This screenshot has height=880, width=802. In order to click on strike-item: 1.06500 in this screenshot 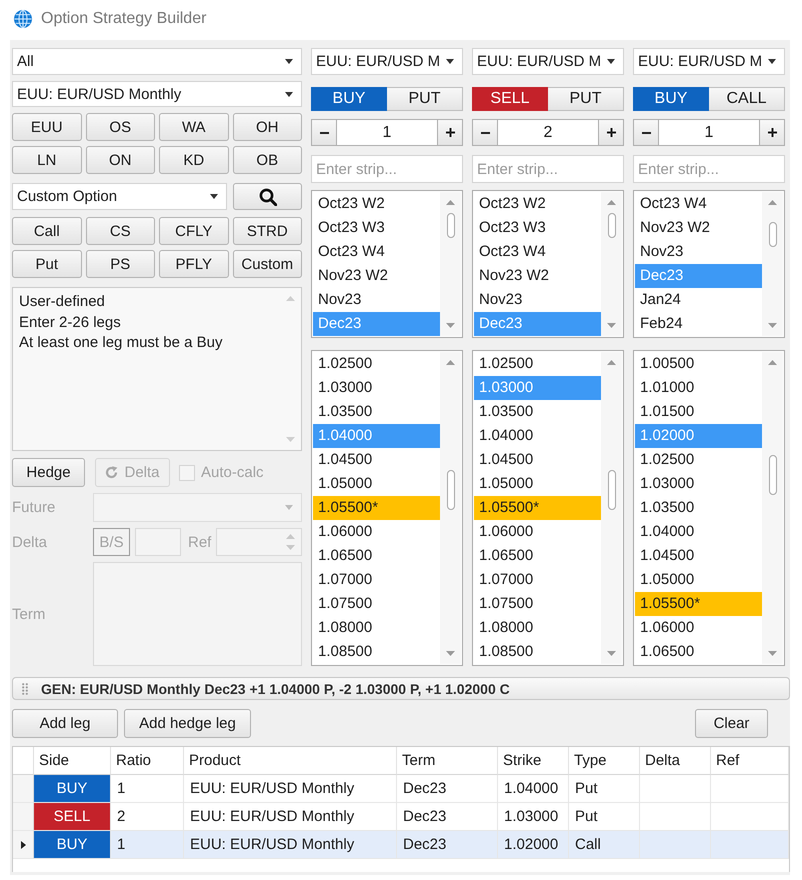, I will do `click(698, 652)`.